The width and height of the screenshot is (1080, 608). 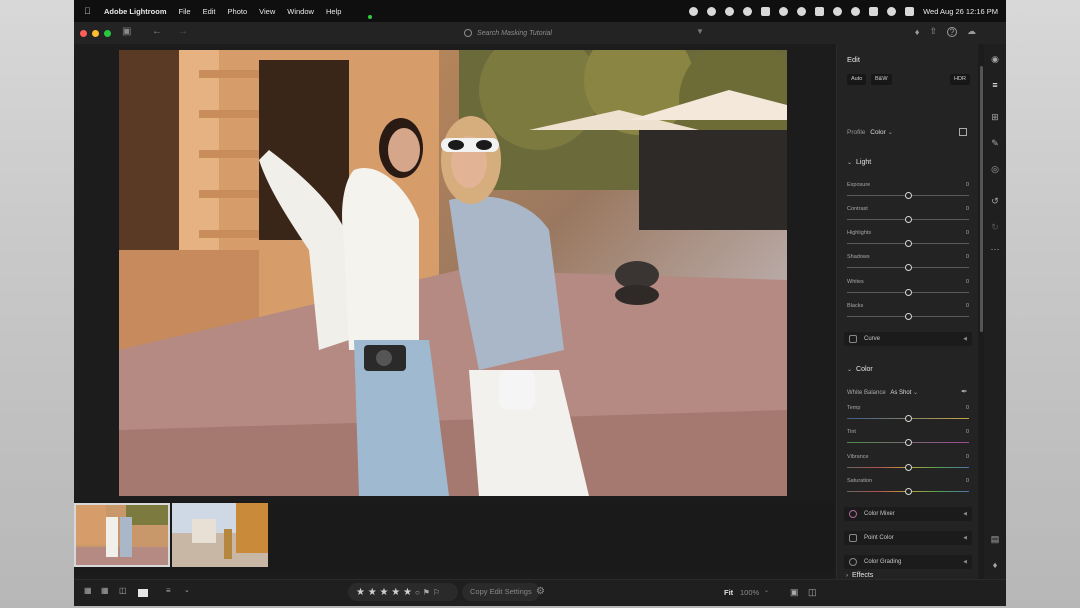 What do you see at coordinates (694, 11) in the screenshot?
I see `record-icon` at bounding box center [694, 11].